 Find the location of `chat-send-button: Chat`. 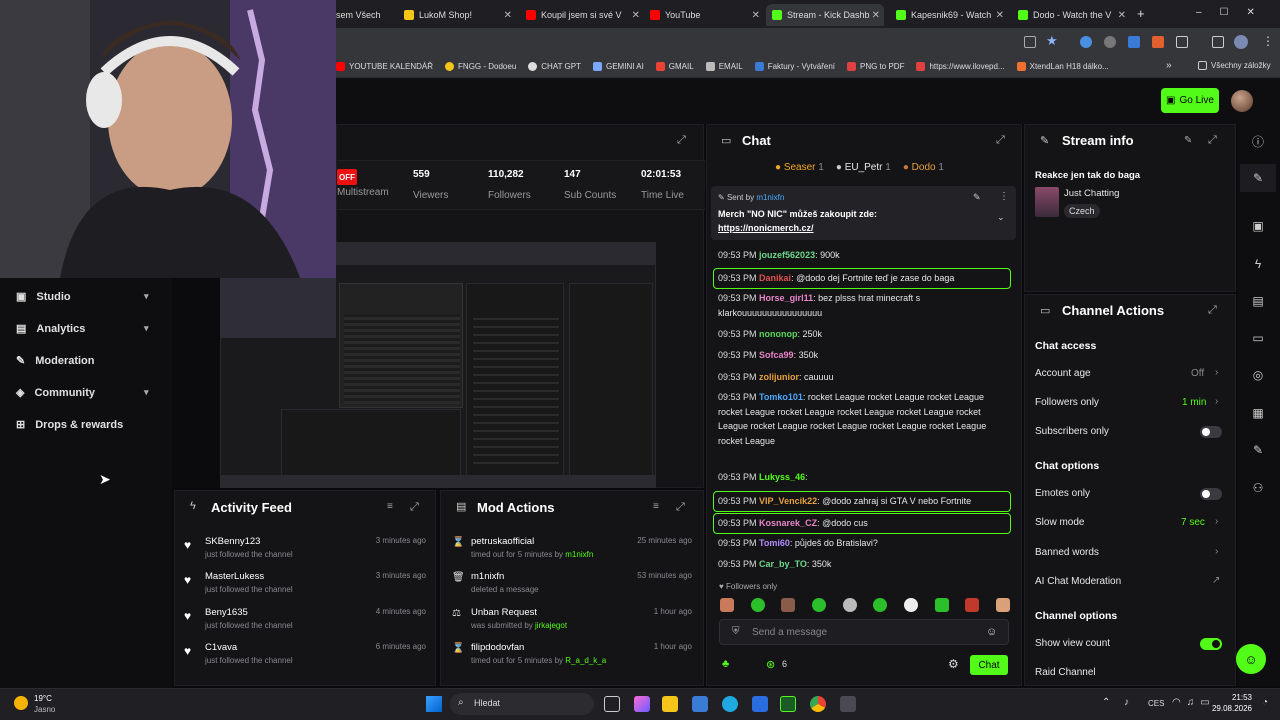

chat-send-button: Chat is located at coordinates (989, 665).